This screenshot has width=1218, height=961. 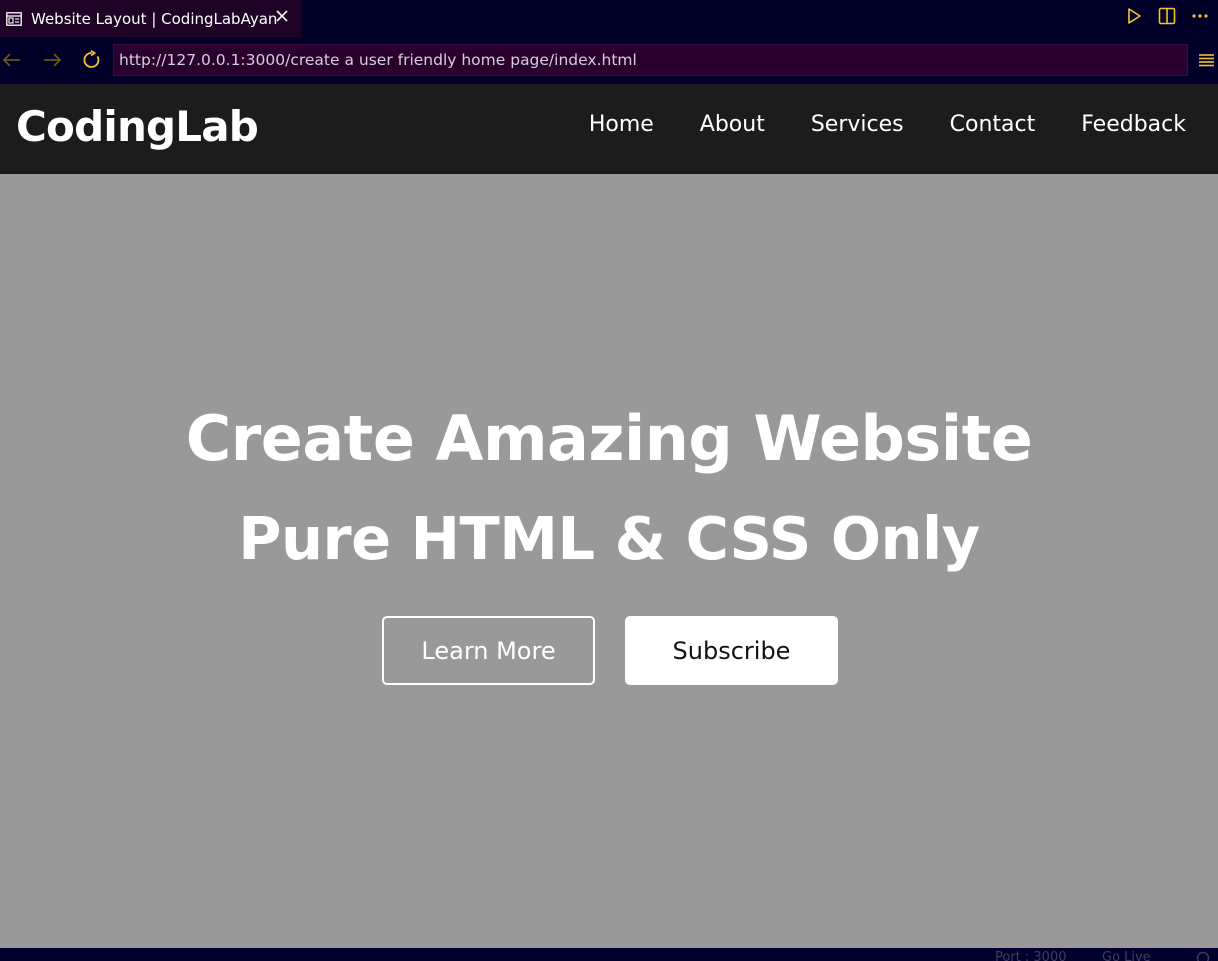 I want to click on split-editor-icon, so click(x=1167, y=16).